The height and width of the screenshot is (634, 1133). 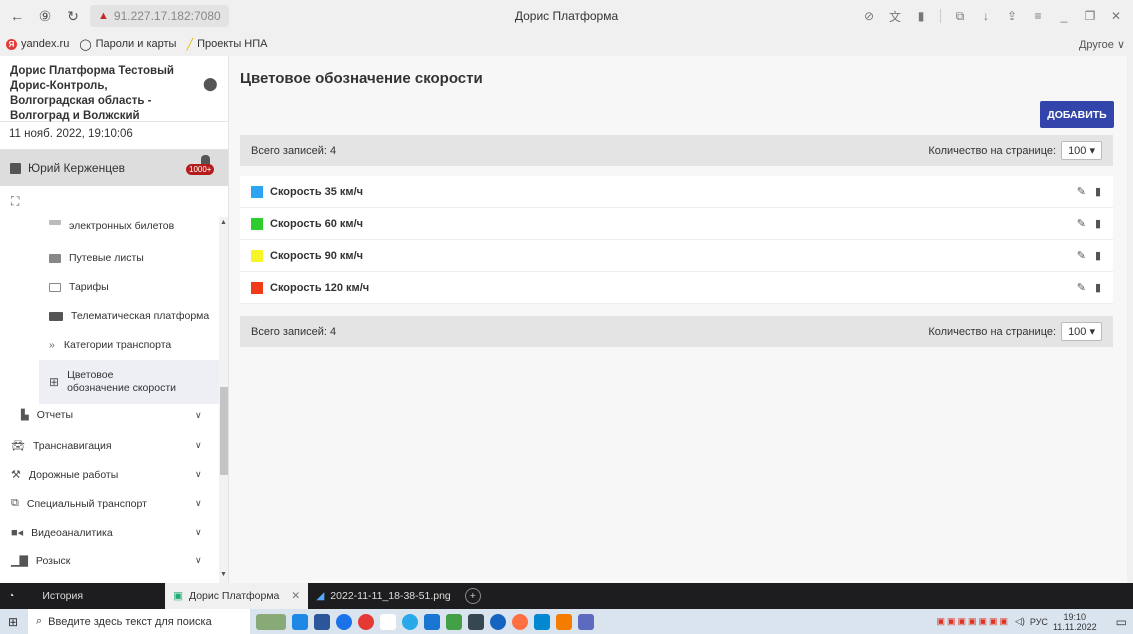 I want to click on restore-icon: ❐, so click(x=1090, y=16).